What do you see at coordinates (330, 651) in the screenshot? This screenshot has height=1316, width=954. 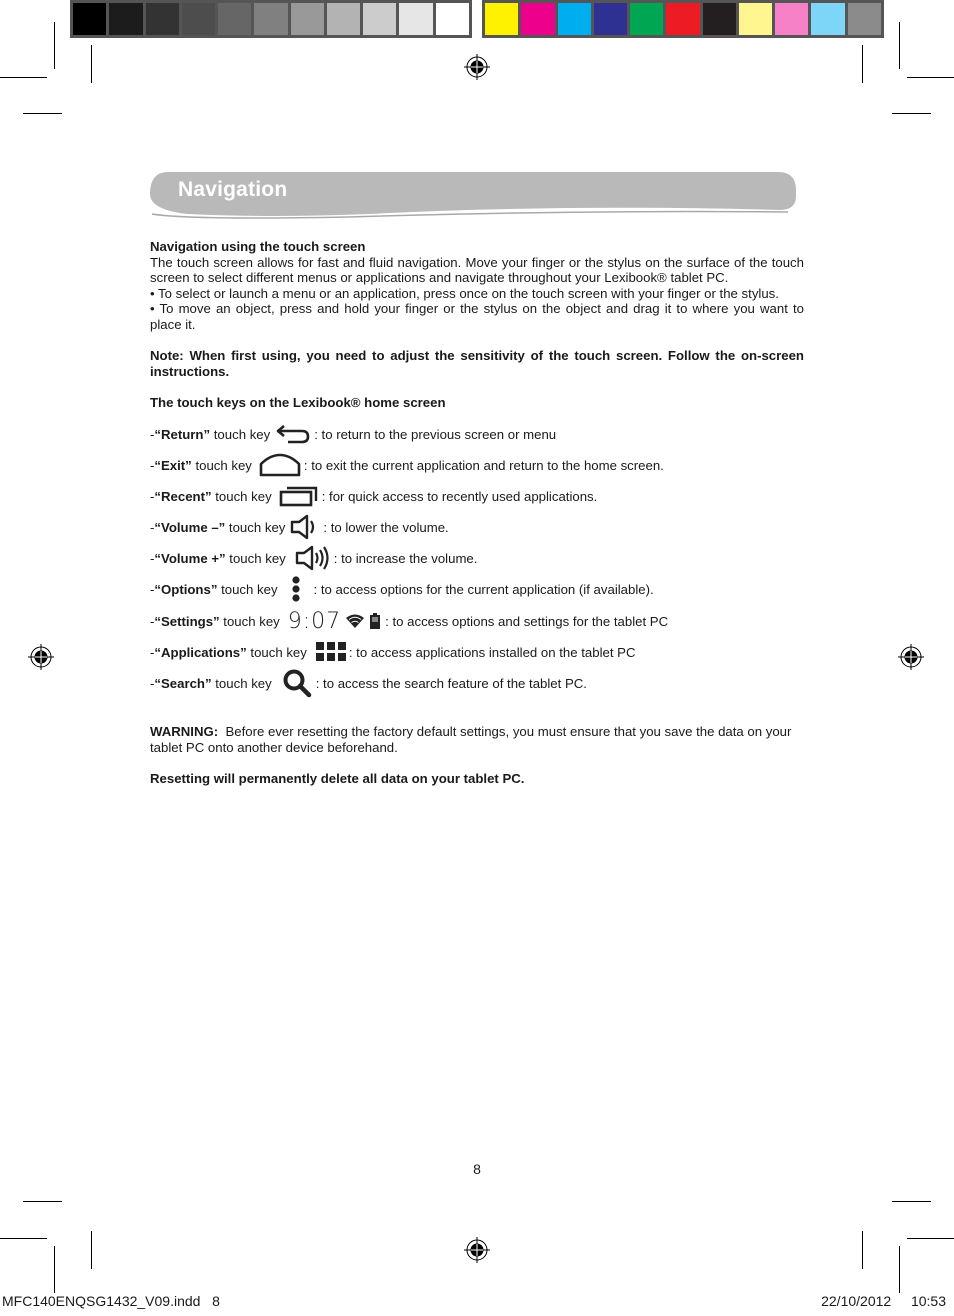 I see `apps-grid-icon` at bounding box center [330, 651].